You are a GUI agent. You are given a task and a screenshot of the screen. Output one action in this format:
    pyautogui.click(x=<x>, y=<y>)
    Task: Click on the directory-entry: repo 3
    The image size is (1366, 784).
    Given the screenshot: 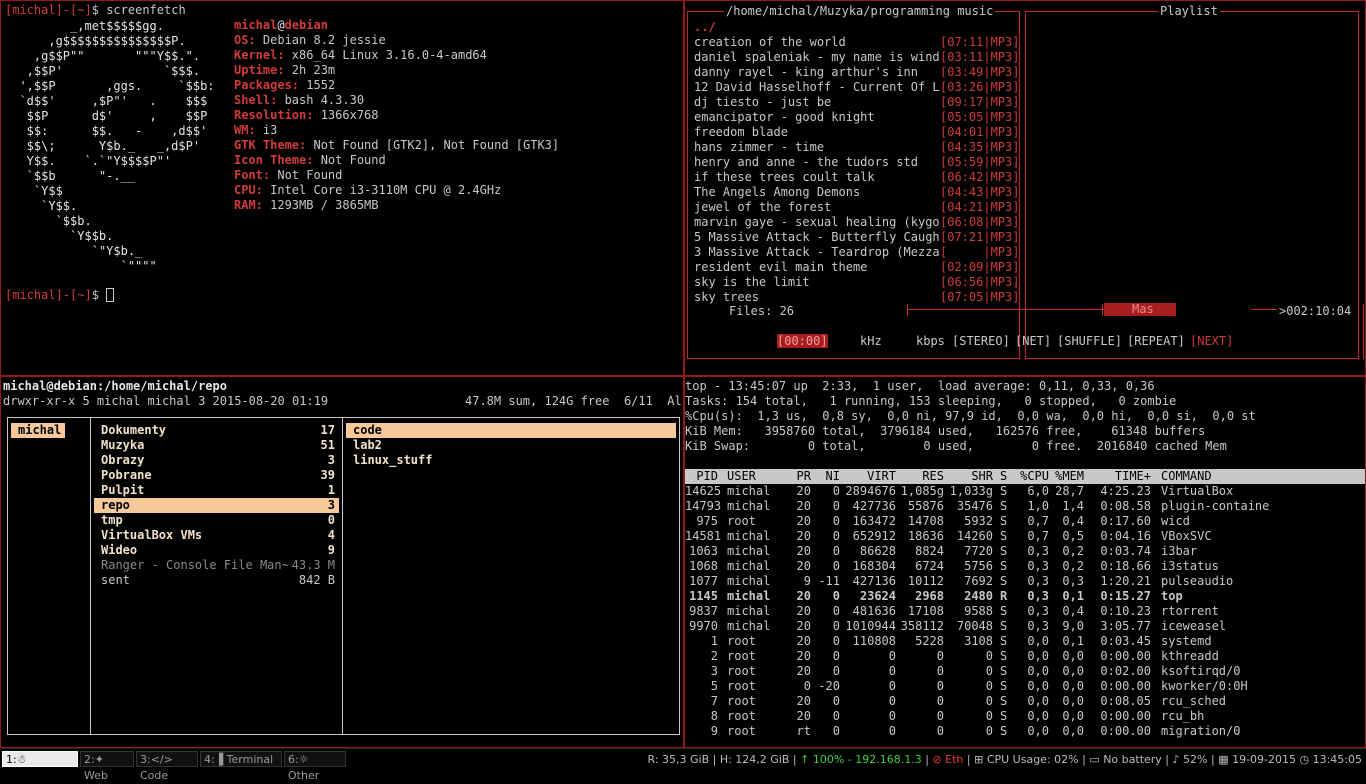 What is the action you would take?
    pyautogui.click(x=216, y=505)
    